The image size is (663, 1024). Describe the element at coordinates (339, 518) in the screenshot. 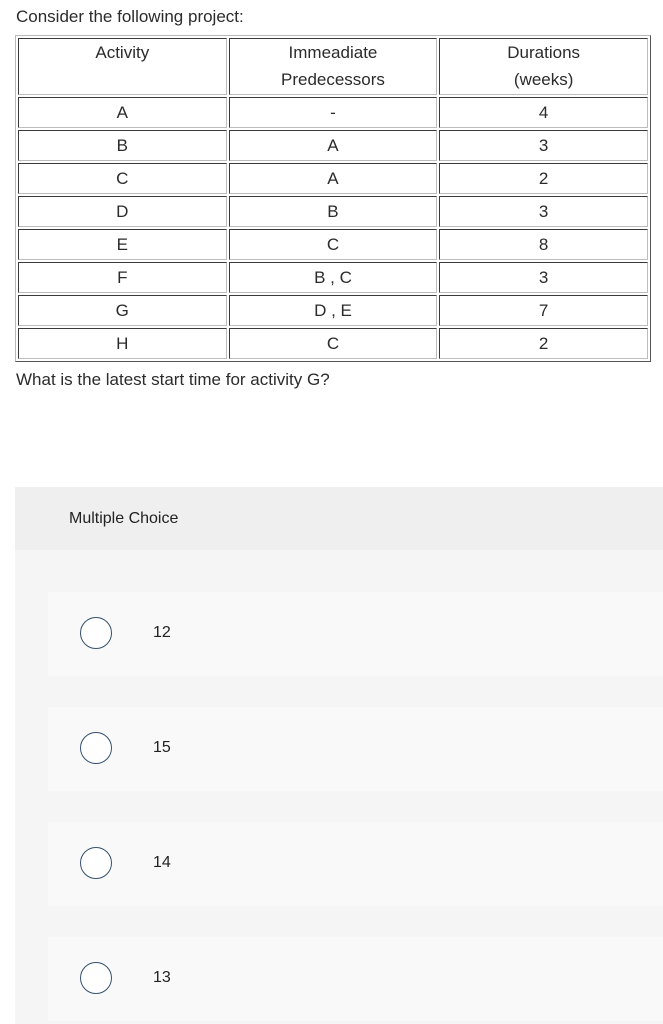

I see `multiple-choice-header: Multiple Choice` at that location.